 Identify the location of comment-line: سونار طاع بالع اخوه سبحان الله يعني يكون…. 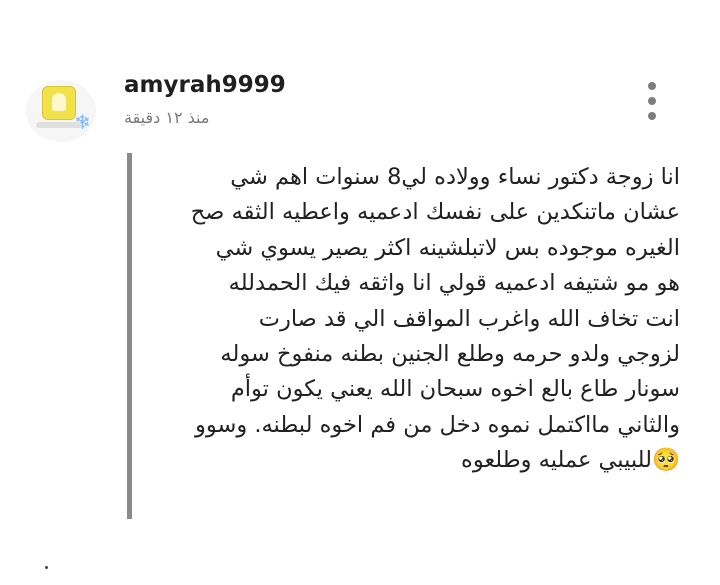
(455, 389).